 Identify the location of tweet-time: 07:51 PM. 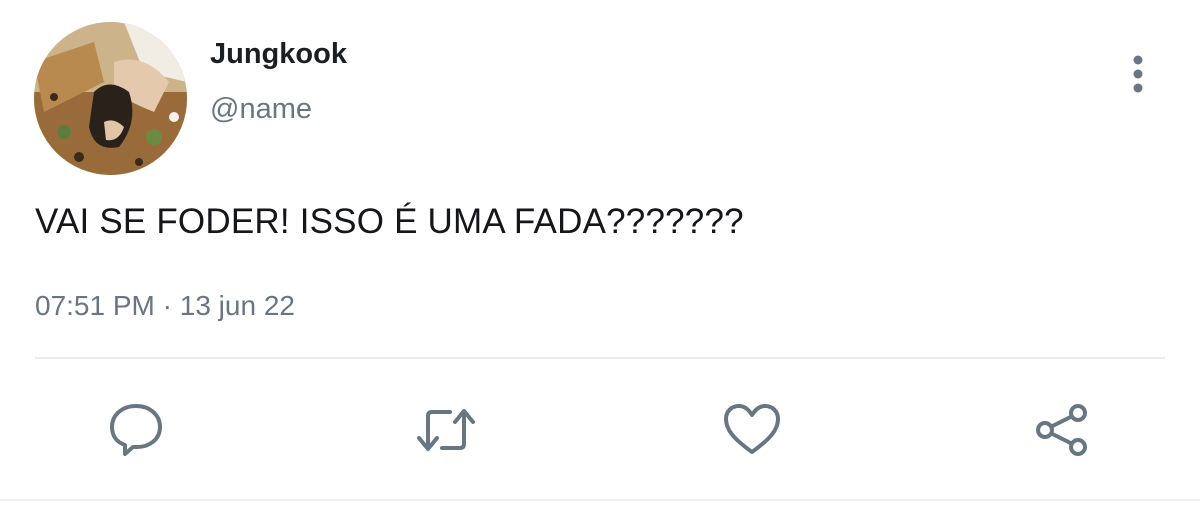
(95, 305).